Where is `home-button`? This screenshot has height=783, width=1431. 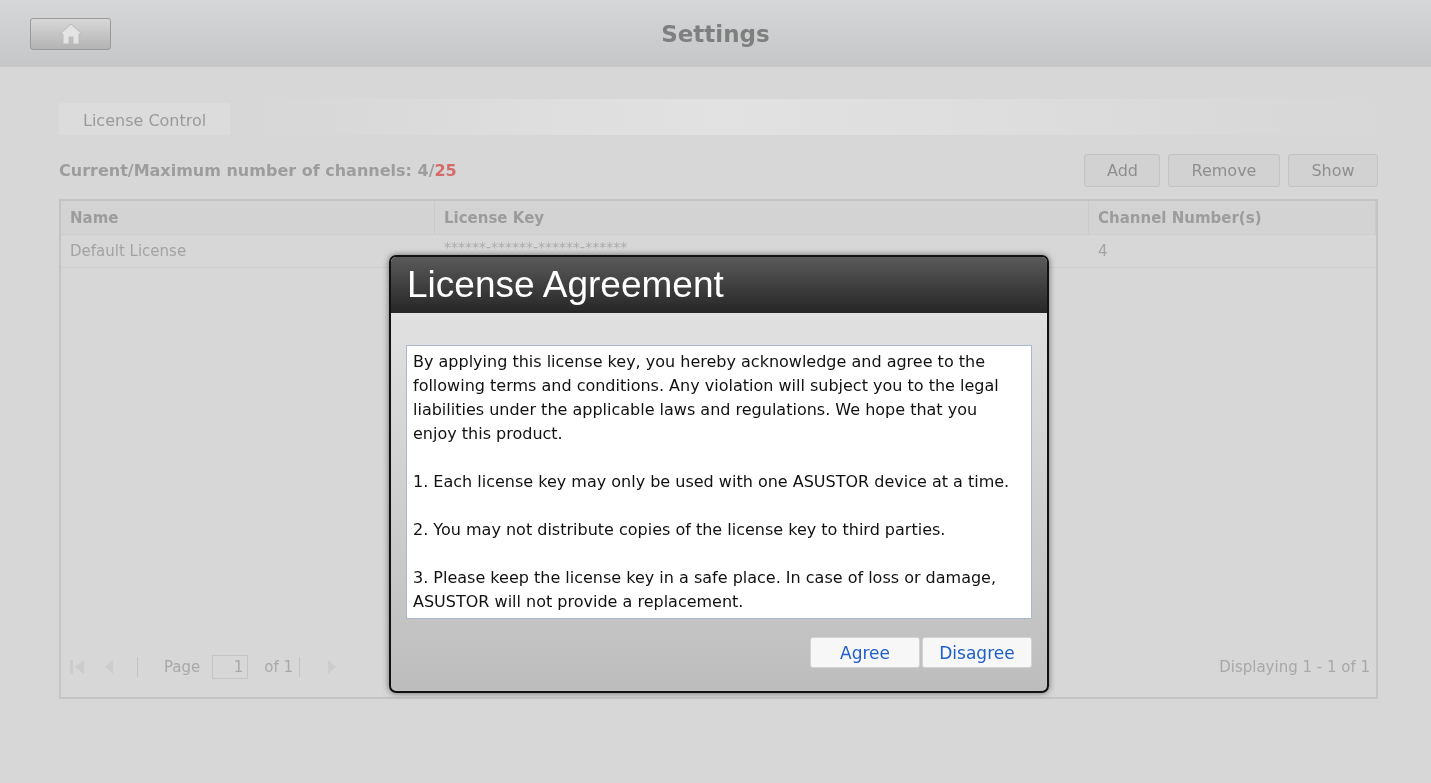 home-button is located at coordinates (70, 33).